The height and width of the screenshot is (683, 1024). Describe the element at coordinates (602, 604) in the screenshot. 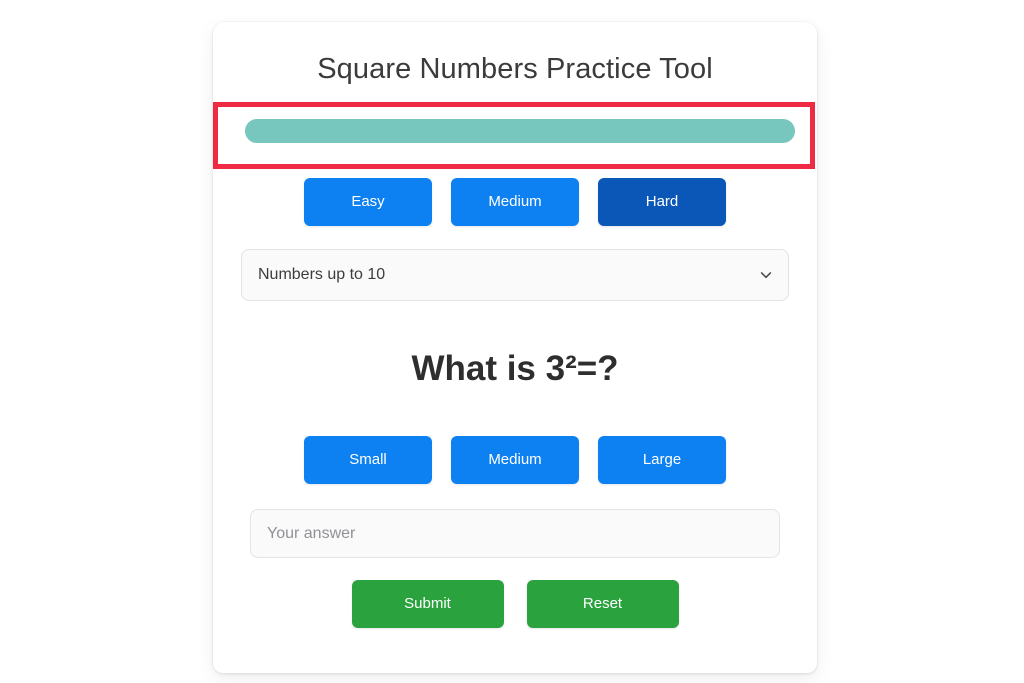

I see `reset-button: Reset` at that location.